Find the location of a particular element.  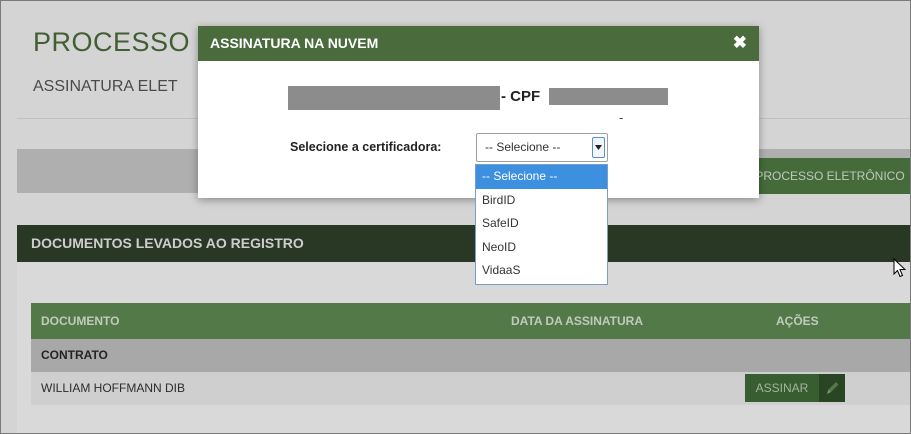

certificadora-select: -- Selecione -- is located at coordinates (542, 147).